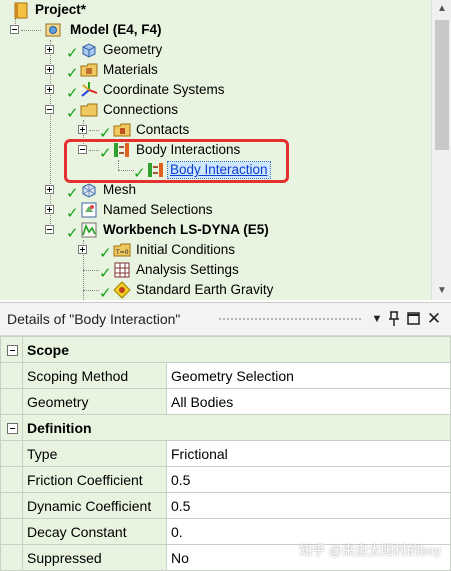 The width and height of the screenshot is (451, 571). Describe the element at coordinates (116, 29) in the screenshot. I see `tree-label-model: Model (E4, F4)` at that location.